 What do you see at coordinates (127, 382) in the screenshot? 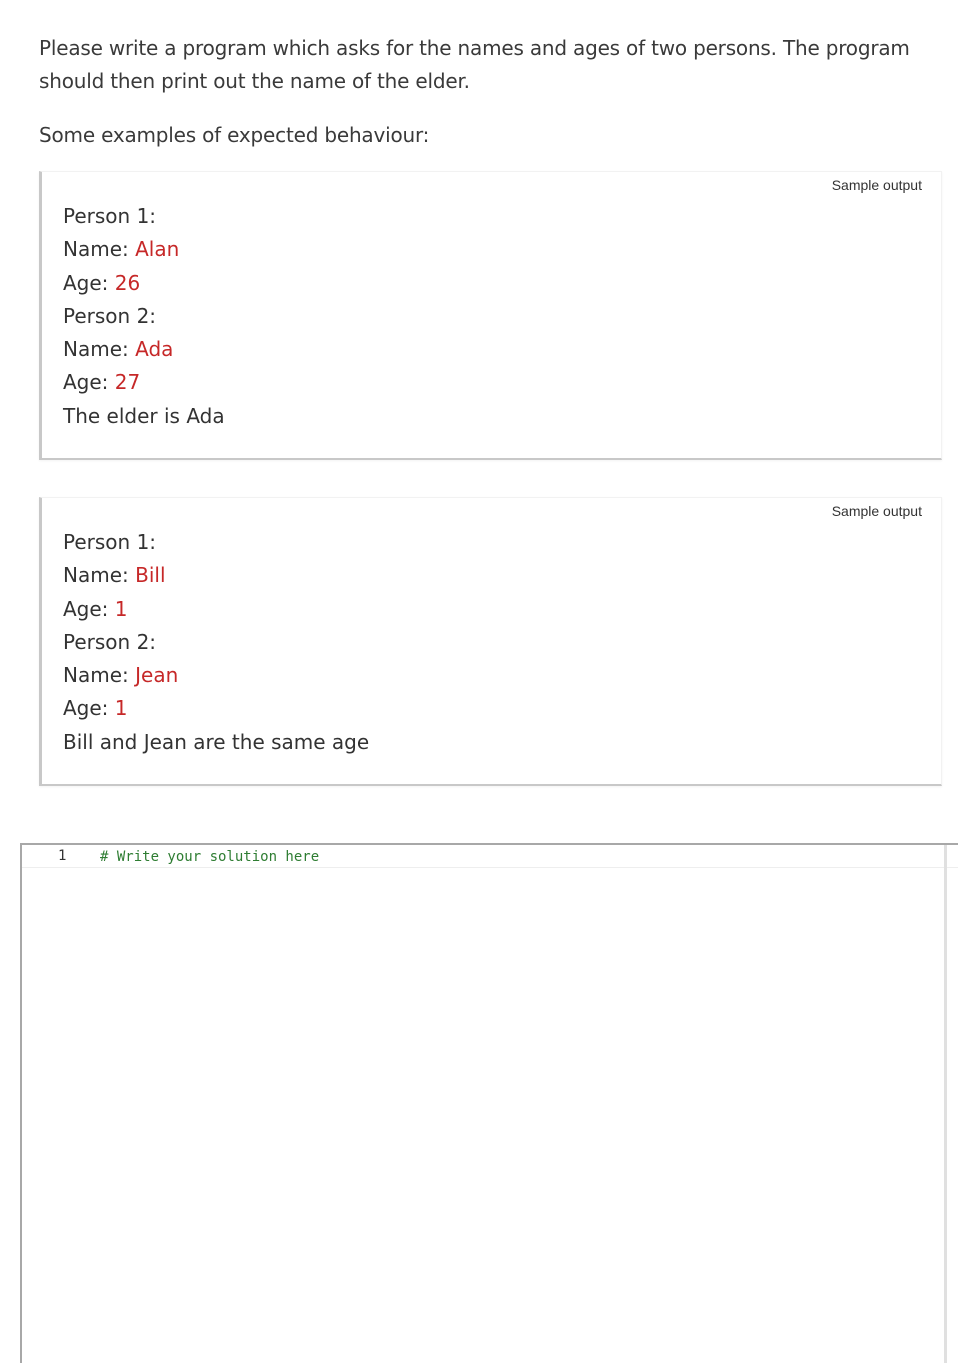
I see `user-input-text: 27` at bounding box center [127, 382].